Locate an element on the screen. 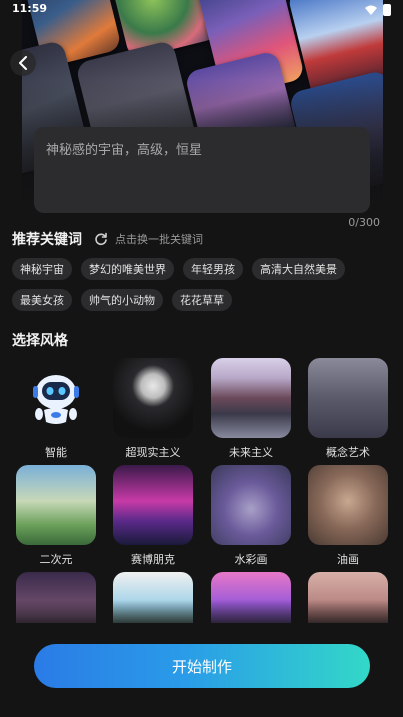  start-button: 开始制作 is located at coordinates (202, 666).